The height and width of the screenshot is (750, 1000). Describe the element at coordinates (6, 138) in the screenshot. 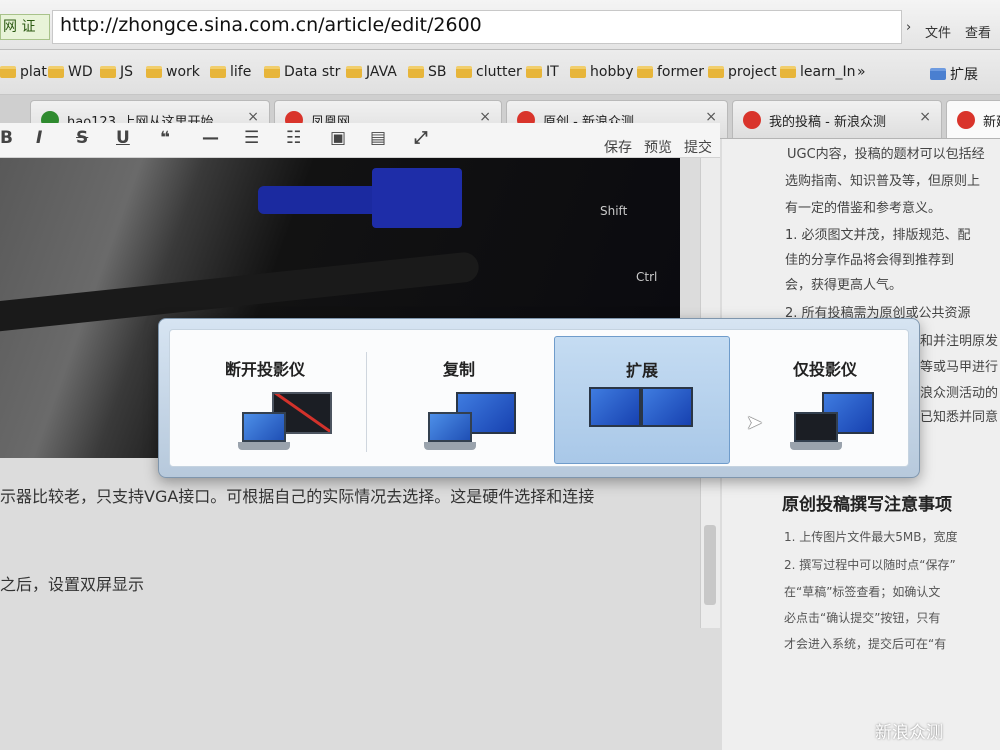

I see `bold-button: B` at that location.